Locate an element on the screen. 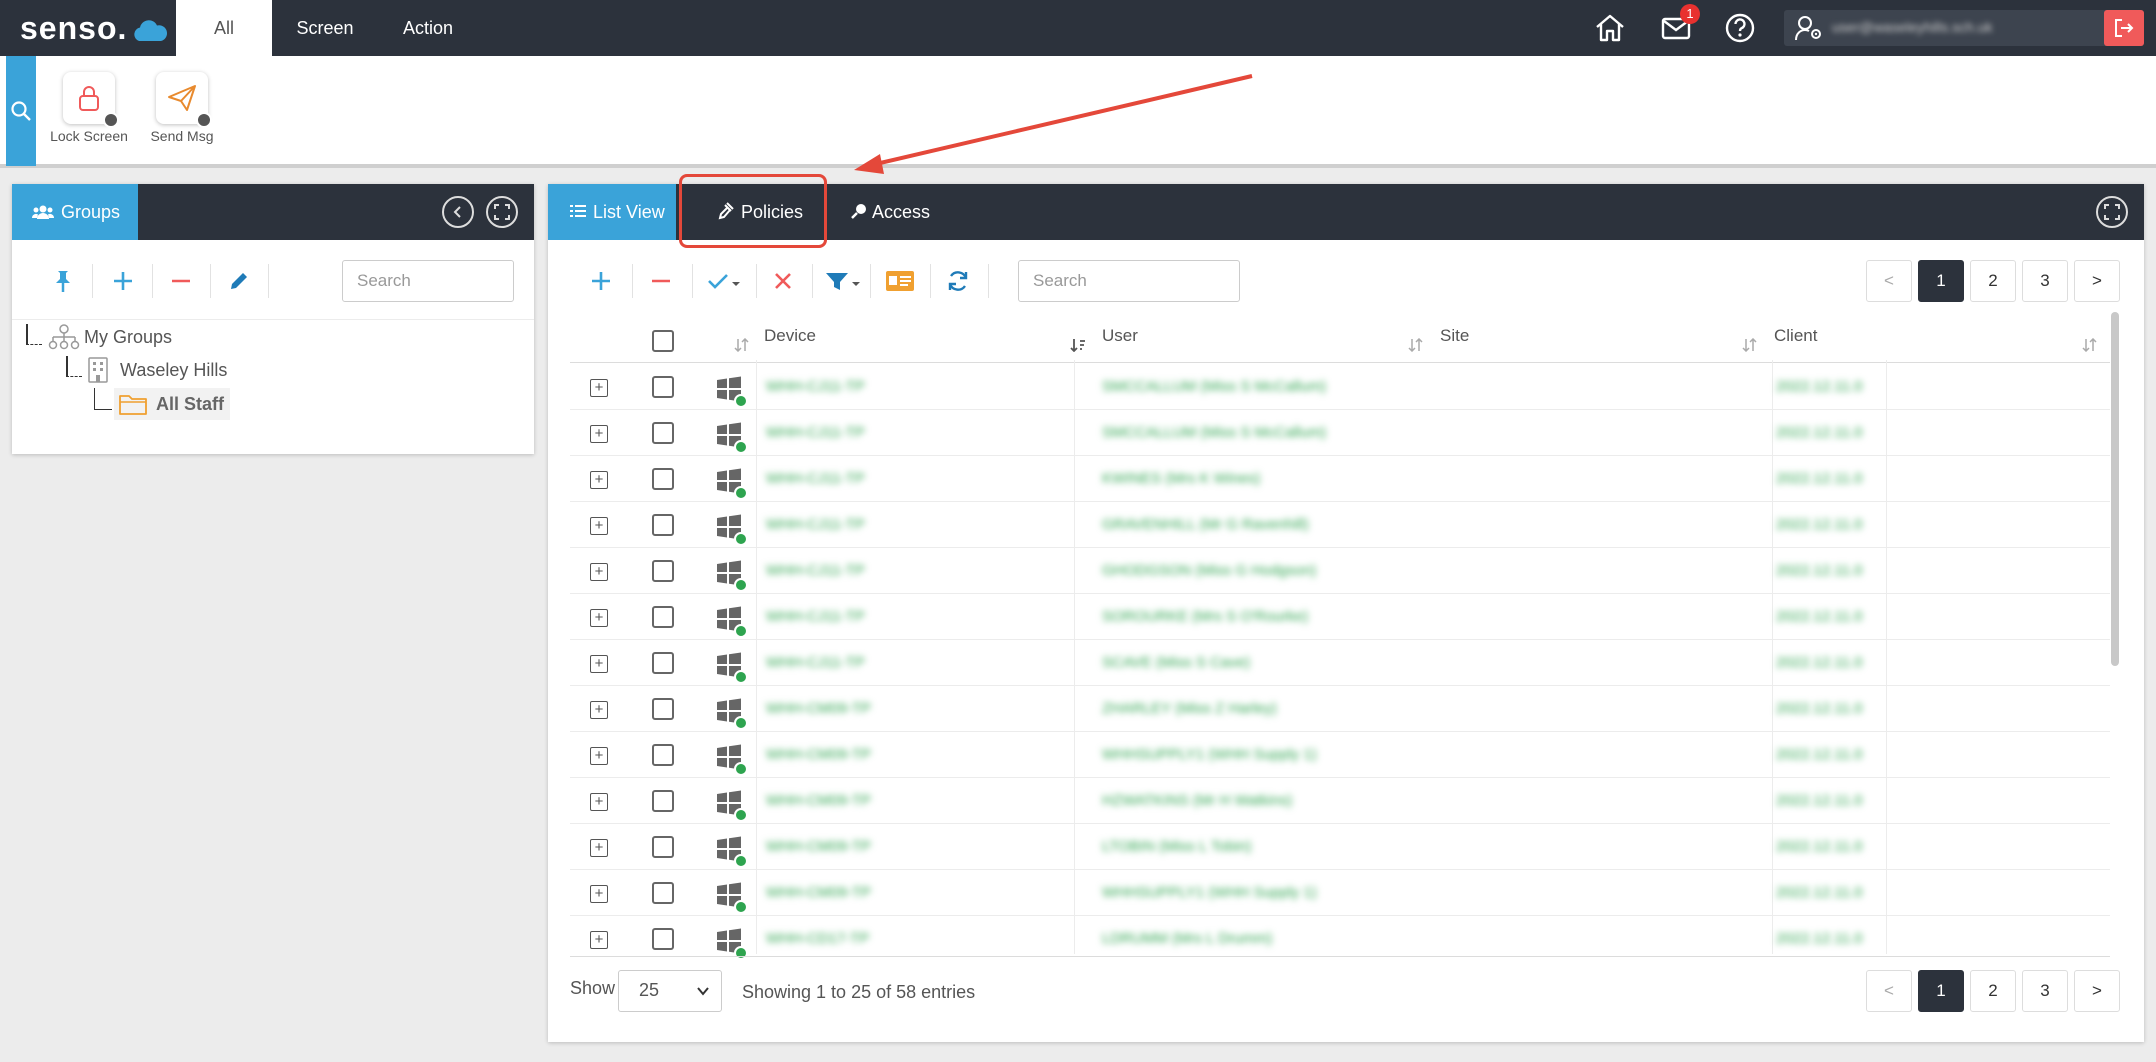 Image resolution: width=2156 pixels, height=1062 pixels. select-all-checkbox is located at coordinates (663, 341).